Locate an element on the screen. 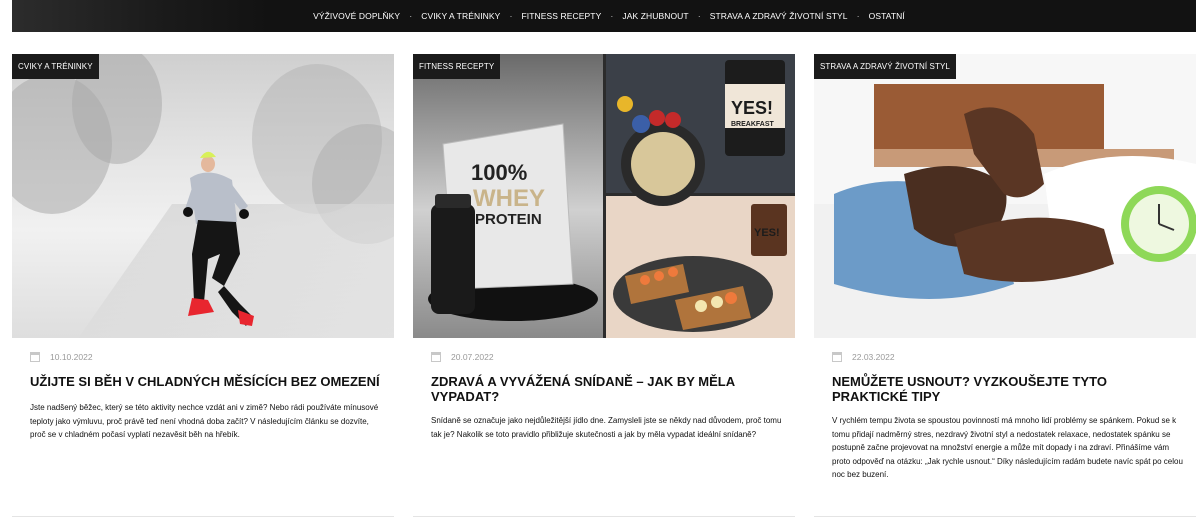 This screenshot has height=519, width=1200. nav-item-fitness-recipes: FITNESS RECEPTY is located at coordinates (561, 16).